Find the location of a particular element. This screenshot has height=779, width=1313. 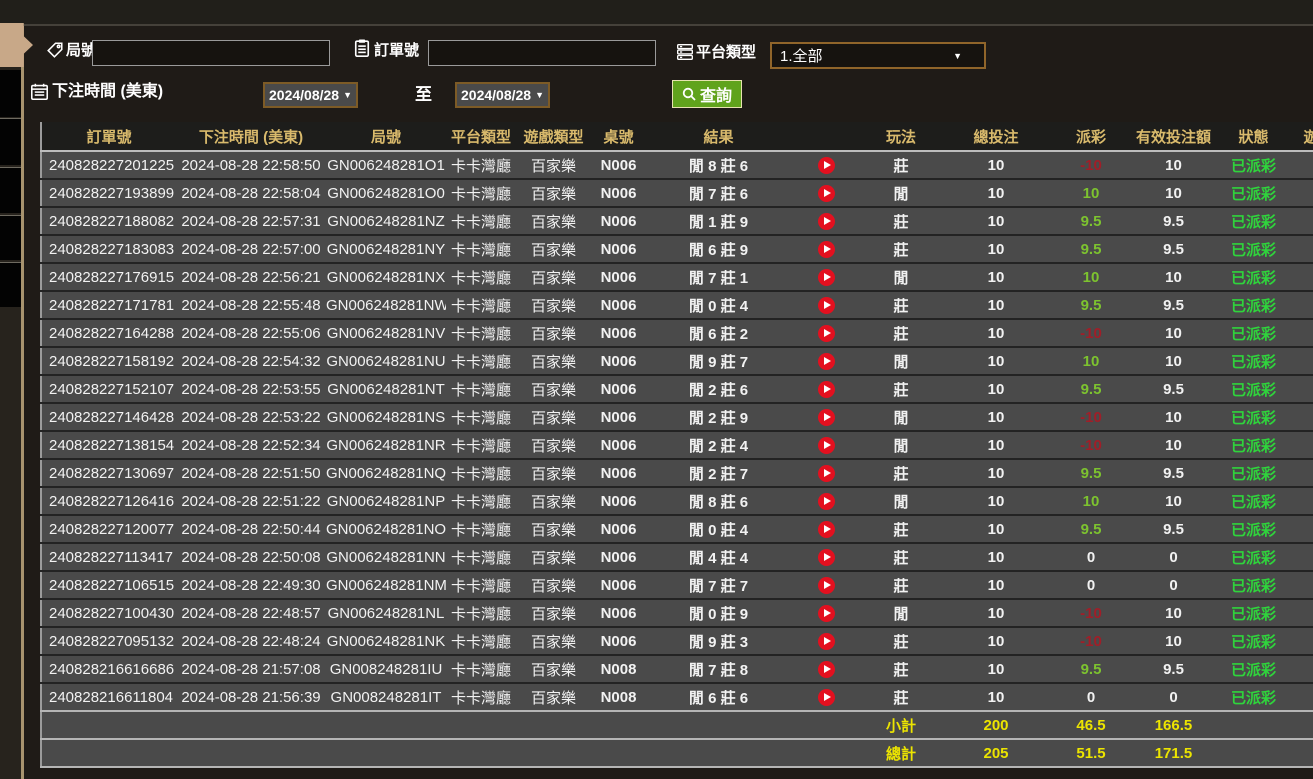

calendar-icon is located at coordinates (39, 91).